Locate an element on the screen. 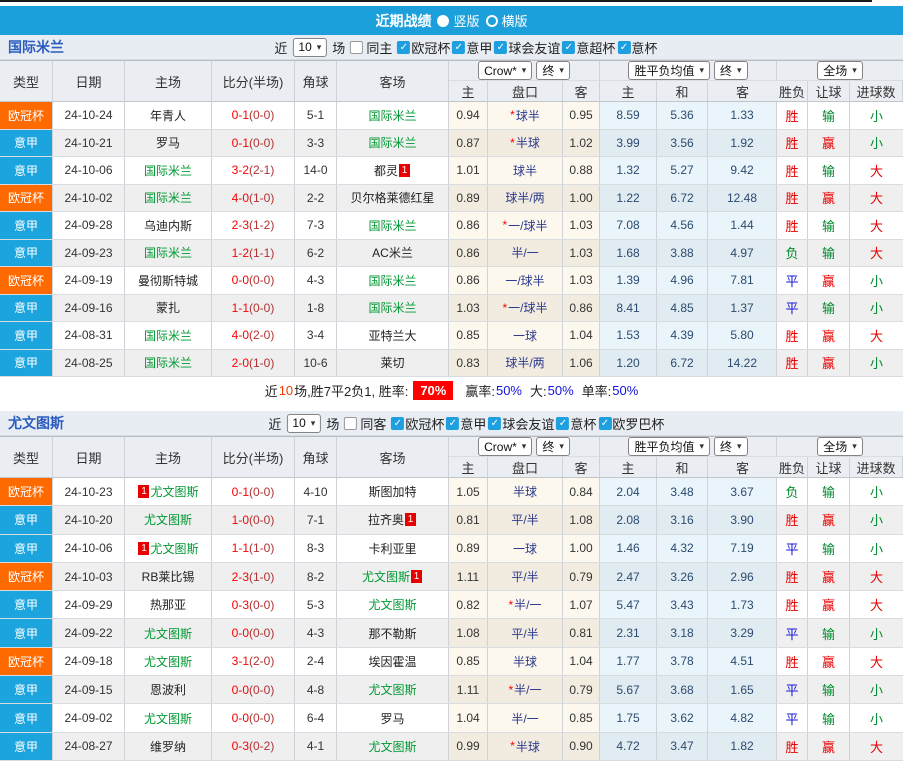 The width and height of the screenshot is (903, 761). scope-group-header: 全场 ▾ is located at coordinates (840, 71).